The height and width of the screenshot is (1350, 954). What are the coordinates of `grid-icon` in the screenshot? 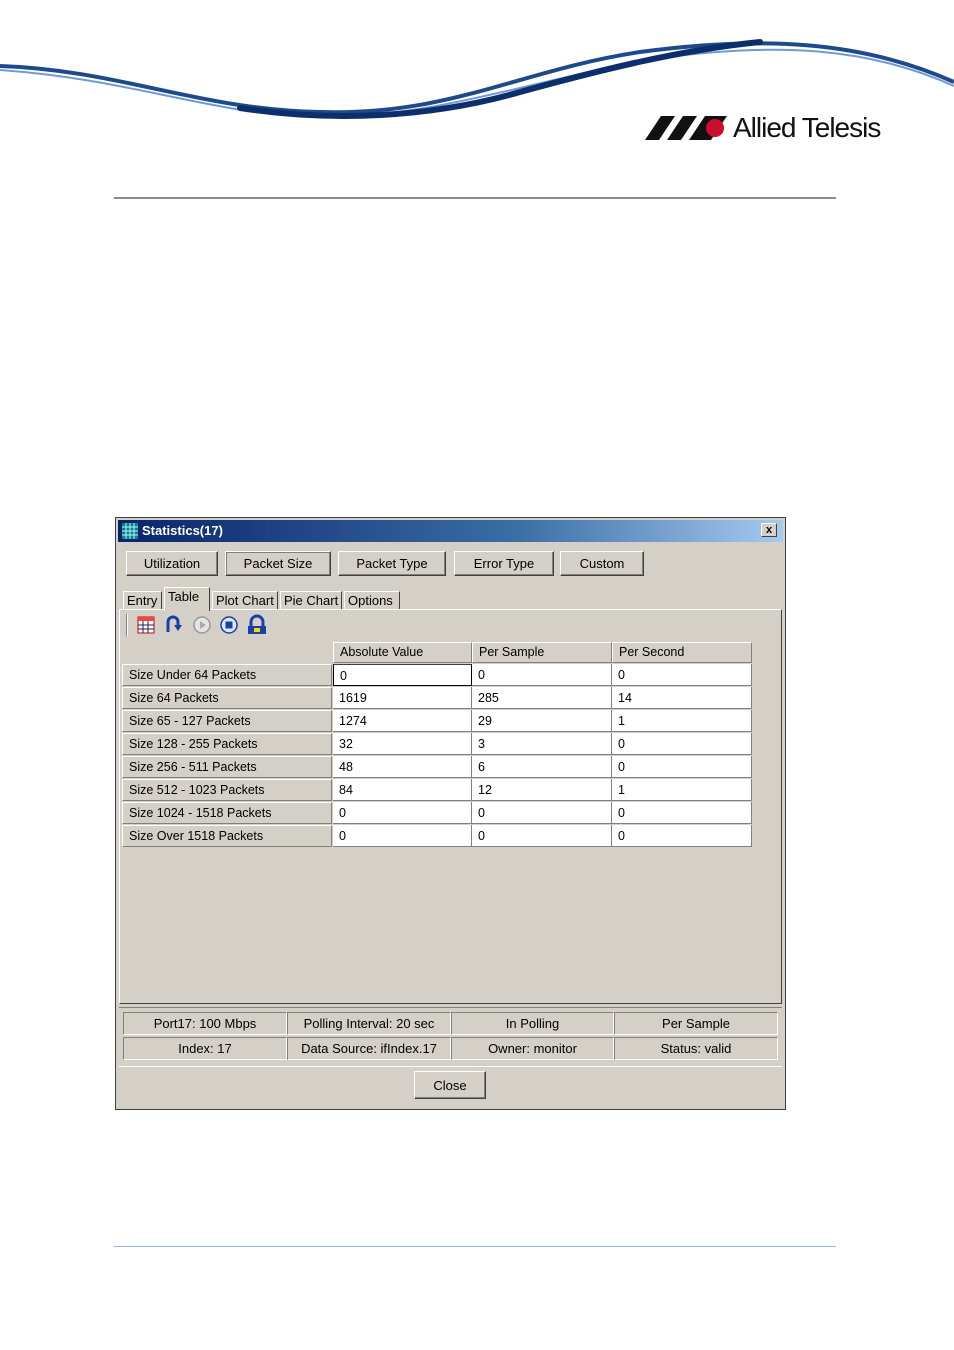 It's located at (146, 625).